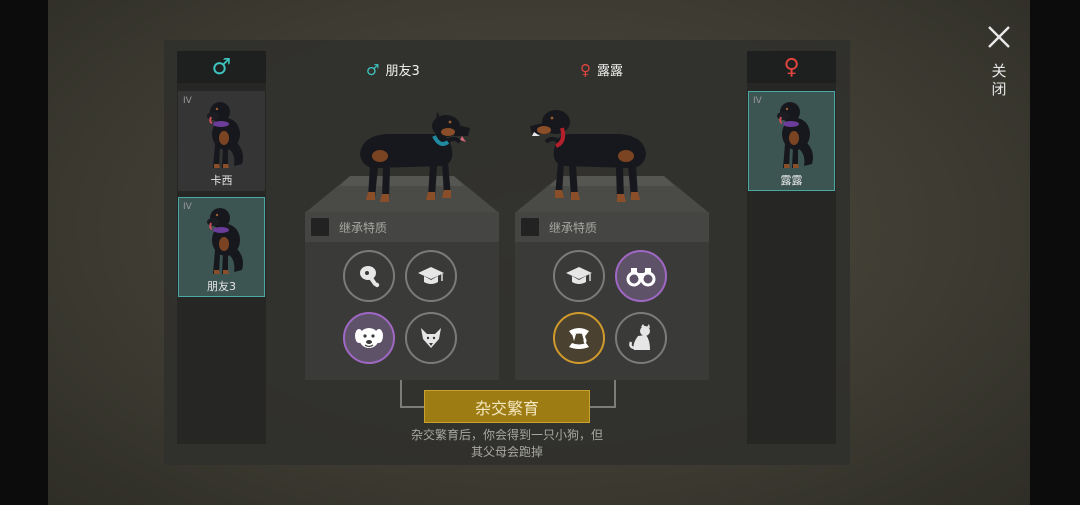  I want to click on fangs-icon, so click(579, 338).